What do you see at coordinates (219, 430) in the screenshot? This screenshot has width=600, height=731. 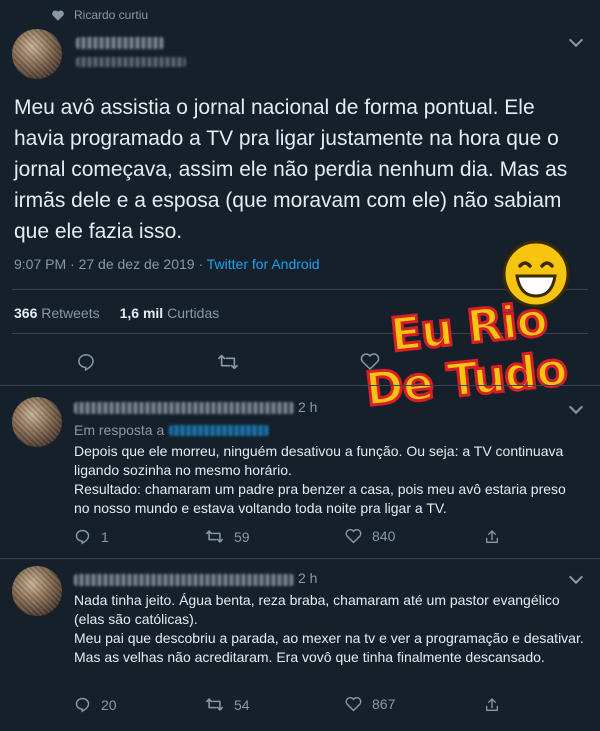 I see `reply-to-handle-redacted` at bounding box center [219, 430].